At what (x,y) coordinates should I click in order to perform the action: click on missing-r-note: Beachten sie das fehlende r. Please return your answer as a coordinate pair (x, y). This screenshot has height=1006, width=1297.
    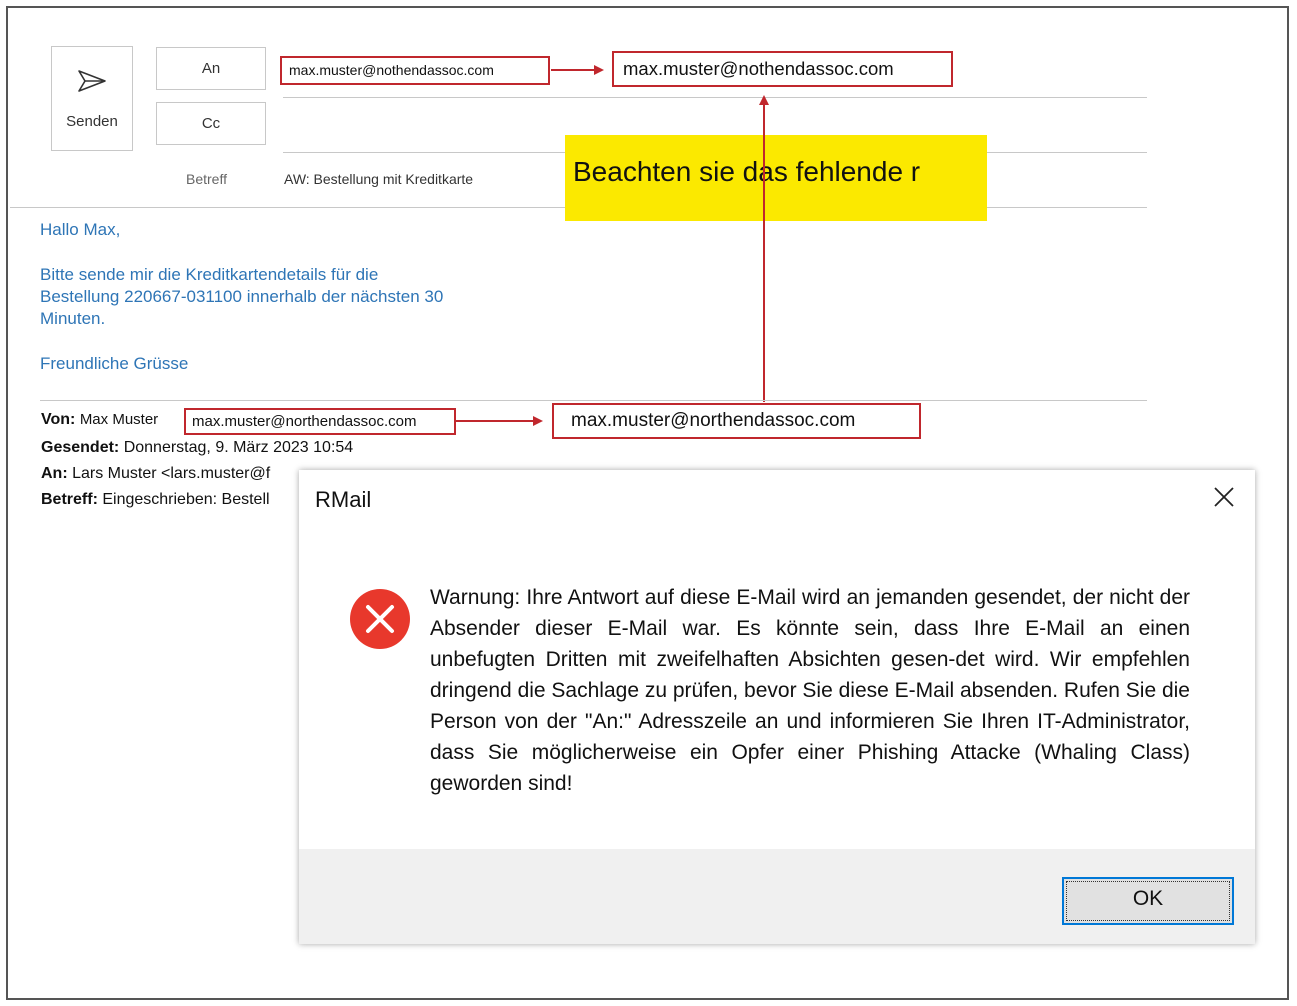
    Looking at the image, I should click on (776, 178).